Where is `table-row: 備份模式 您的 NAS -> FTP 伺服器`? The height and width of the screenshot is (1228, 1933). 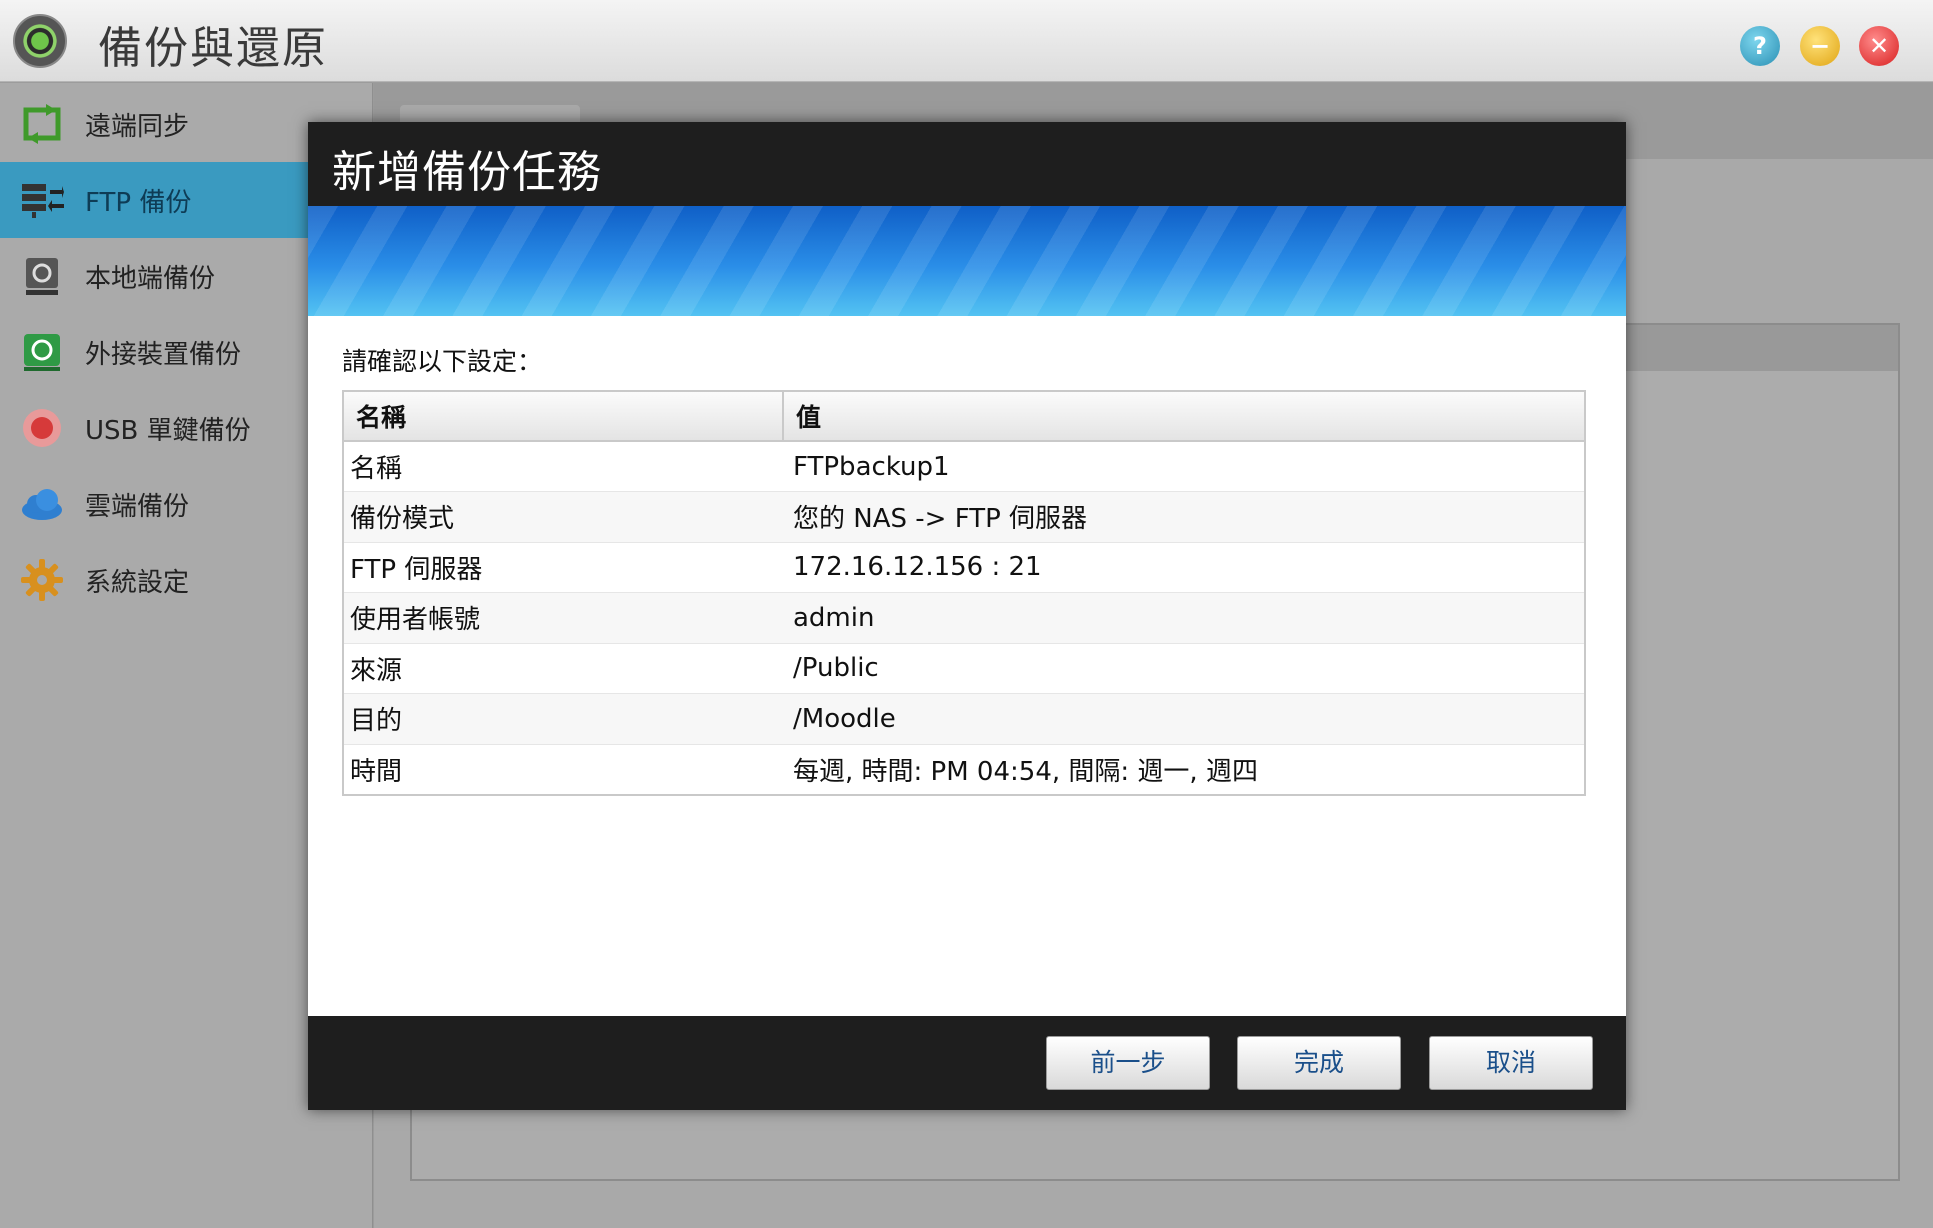
table-row: 備份模式 您的 NAS -> FTP 伺服器 is located at coordinates (964, 517).